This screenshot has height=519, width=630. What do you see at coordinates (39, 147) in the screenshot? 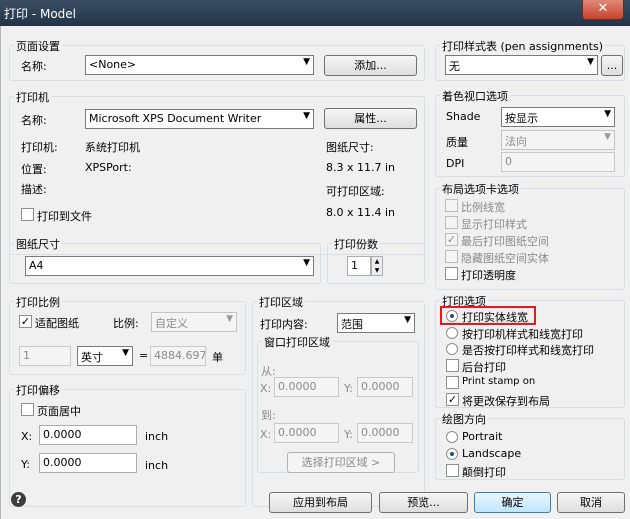
I see `plotter-label: 打印机:` at bounding box center [39, 147].